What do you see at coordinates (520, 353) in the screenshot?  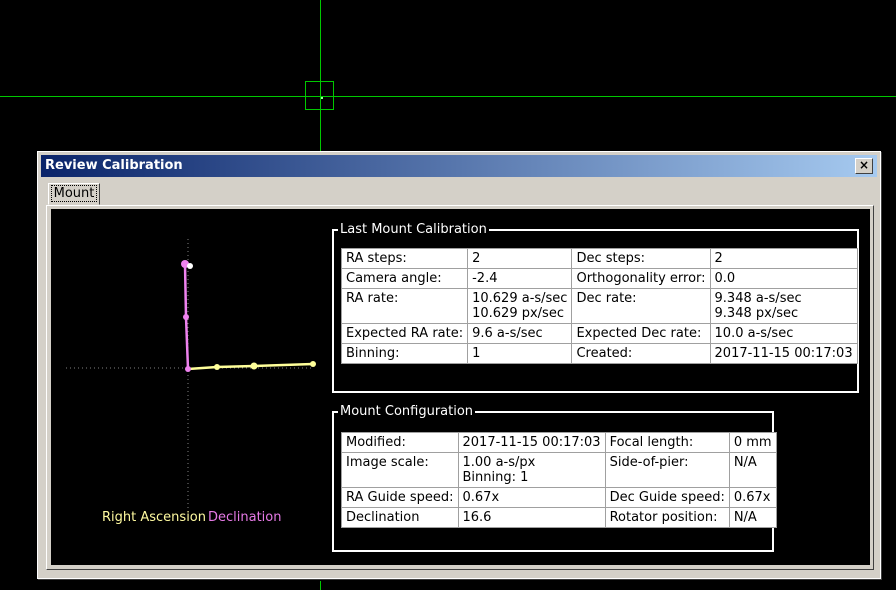 I see `field-value: 1` at bounding box center [520, 353].